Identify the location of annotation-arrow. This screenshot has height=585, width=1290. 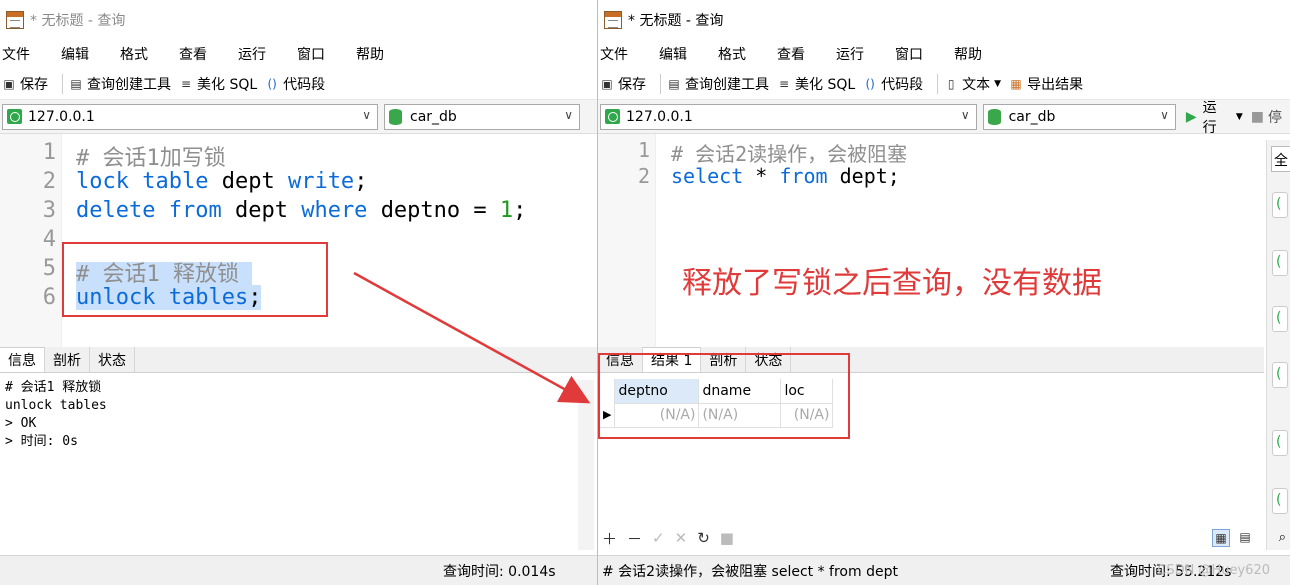
(472, 337).